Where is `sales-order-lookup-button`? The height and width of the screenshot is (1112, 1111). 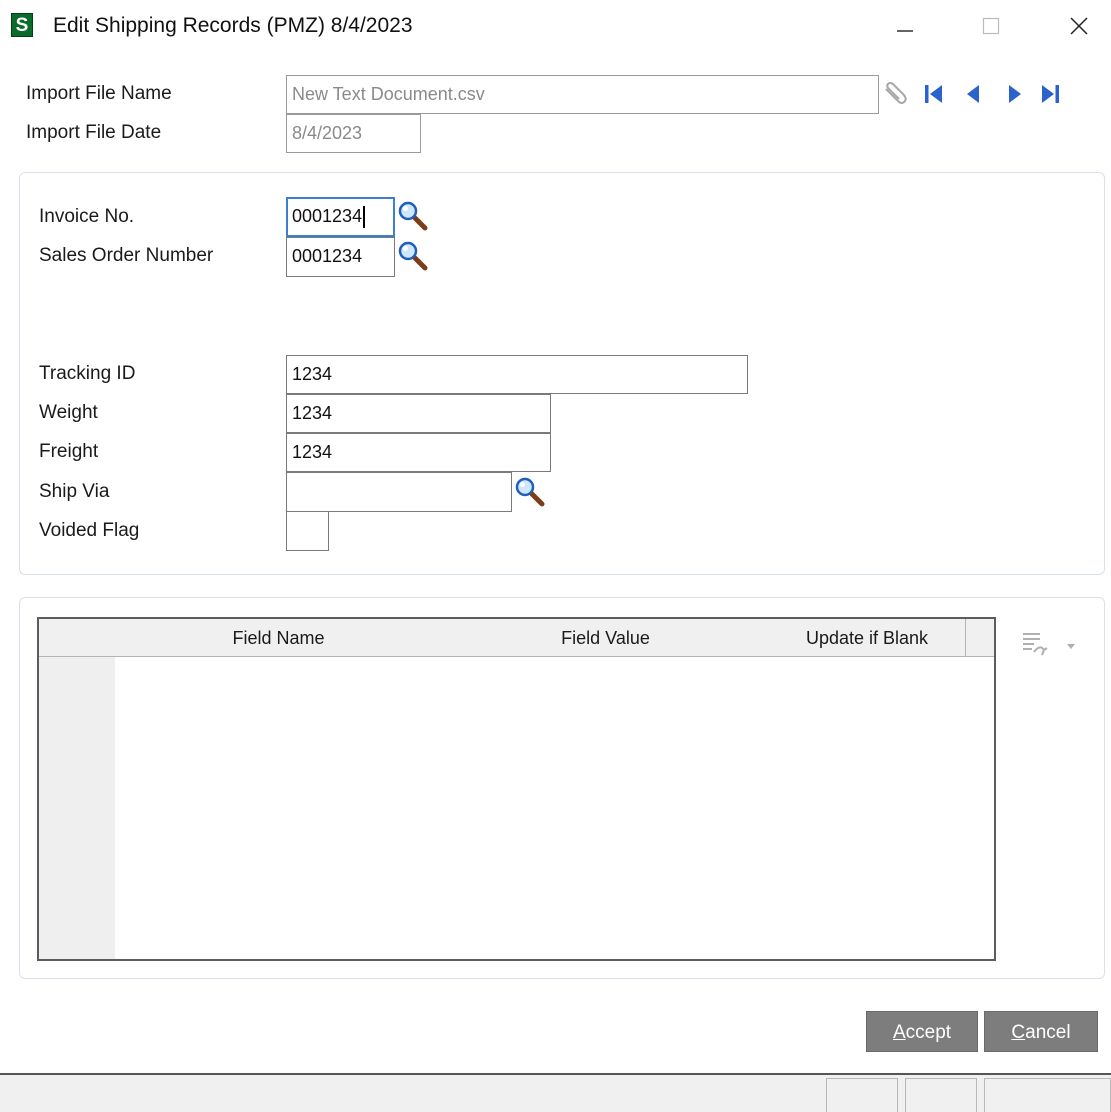
sales-order-lookup-button is located at coordinates (413, 256).